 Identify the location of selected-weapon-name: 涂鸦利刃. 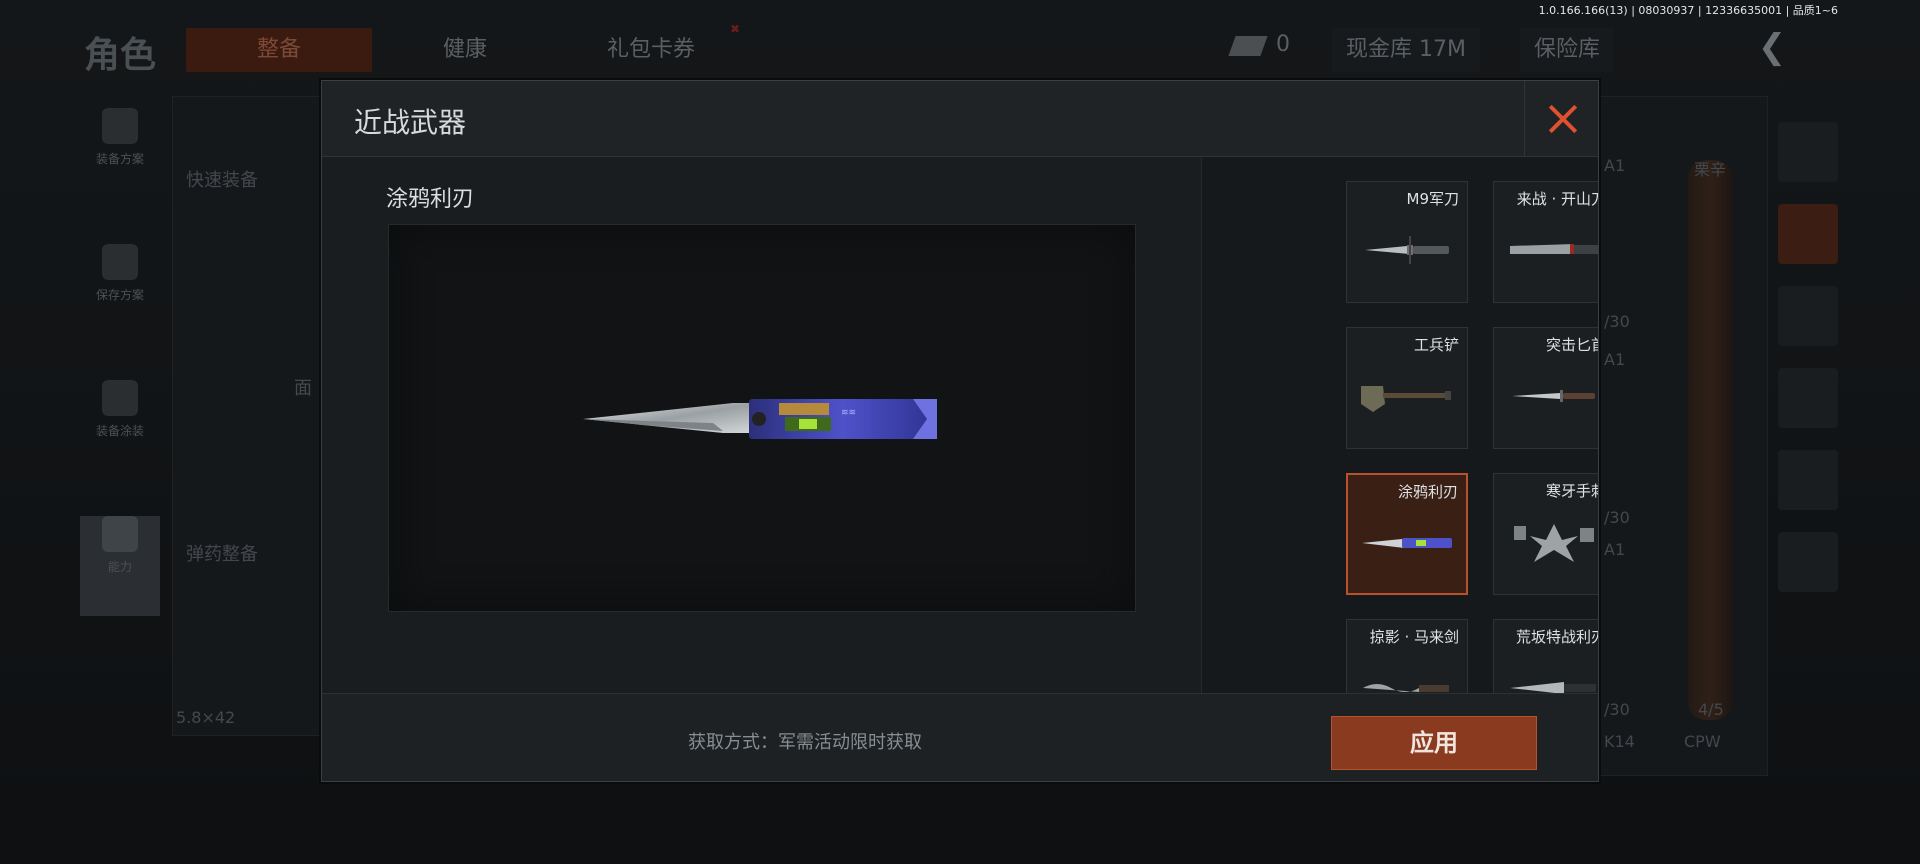
(430, 199).